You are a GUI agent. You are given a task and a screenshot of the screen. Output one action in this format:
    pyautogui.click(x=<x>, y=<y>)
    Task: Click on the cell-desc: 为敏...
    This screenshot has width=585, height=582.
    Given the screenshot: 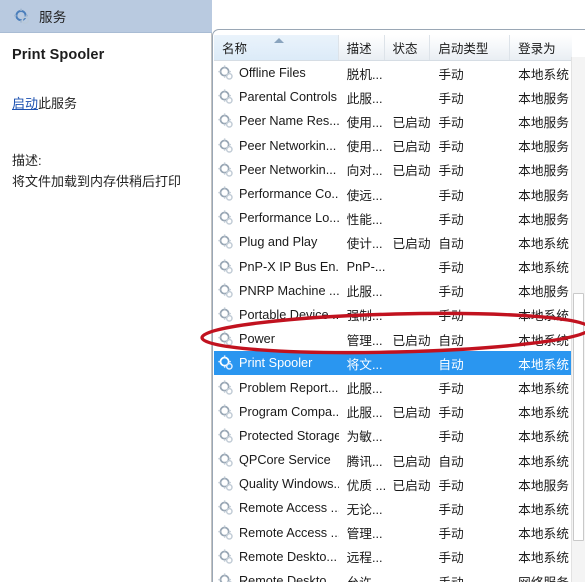 What is the action you would take?
    pyautogui.click(x=362, y=436)
    